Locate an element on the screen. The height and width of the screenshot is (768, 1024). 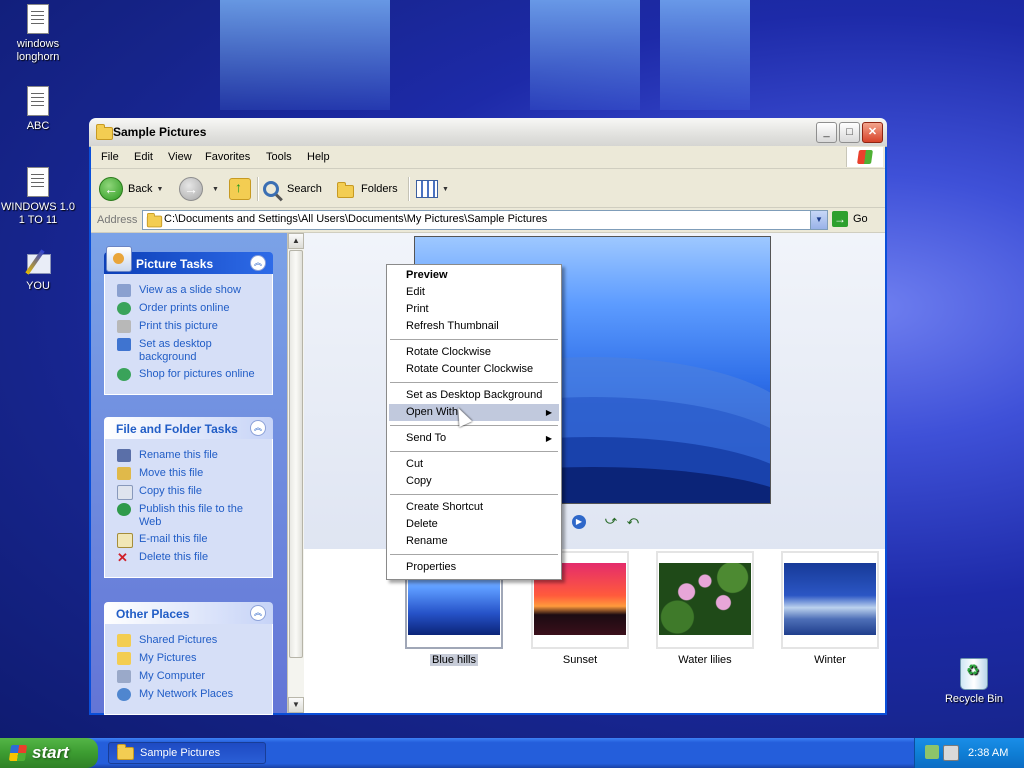
task-delete-file: ✕ Delete this file is located at coordinates (190, 558).